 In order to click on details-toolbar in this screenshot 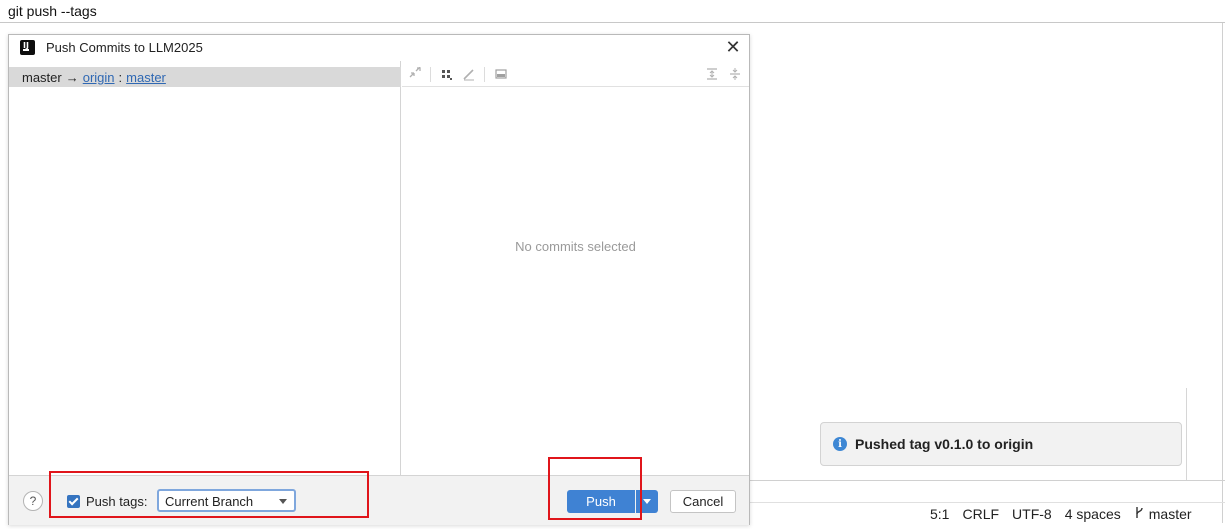, I will do `click(575, 74)`.